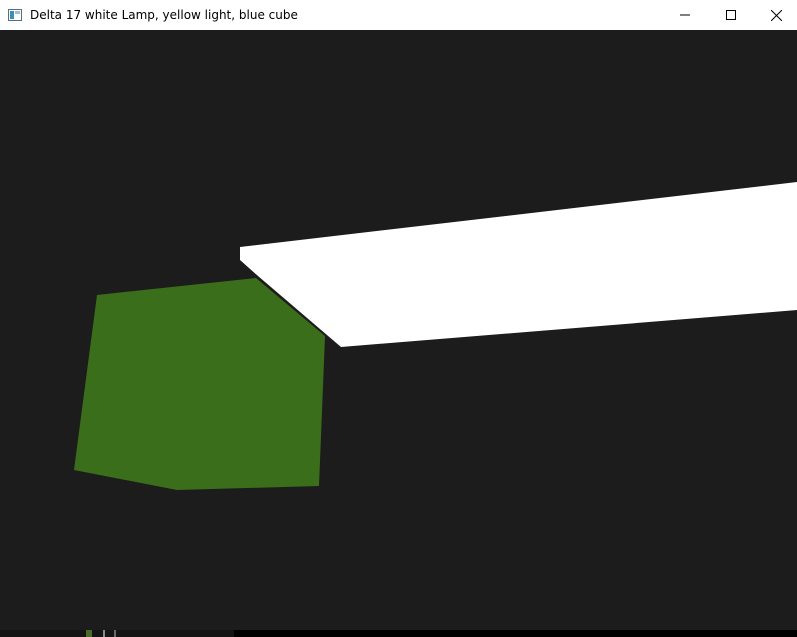 The image size is (797, 637). What do you see at coordinates (398, 633) in the screenshot?
I see `bottom-strip` at bounding box center [398, 633].